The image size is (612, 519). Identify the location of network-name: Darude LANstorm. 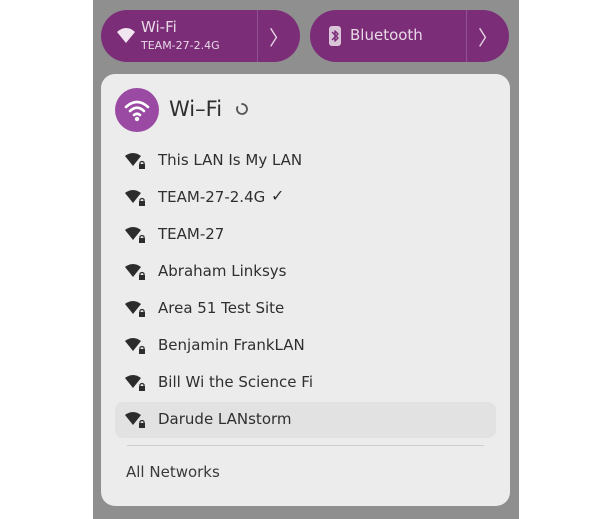
(225, 419).